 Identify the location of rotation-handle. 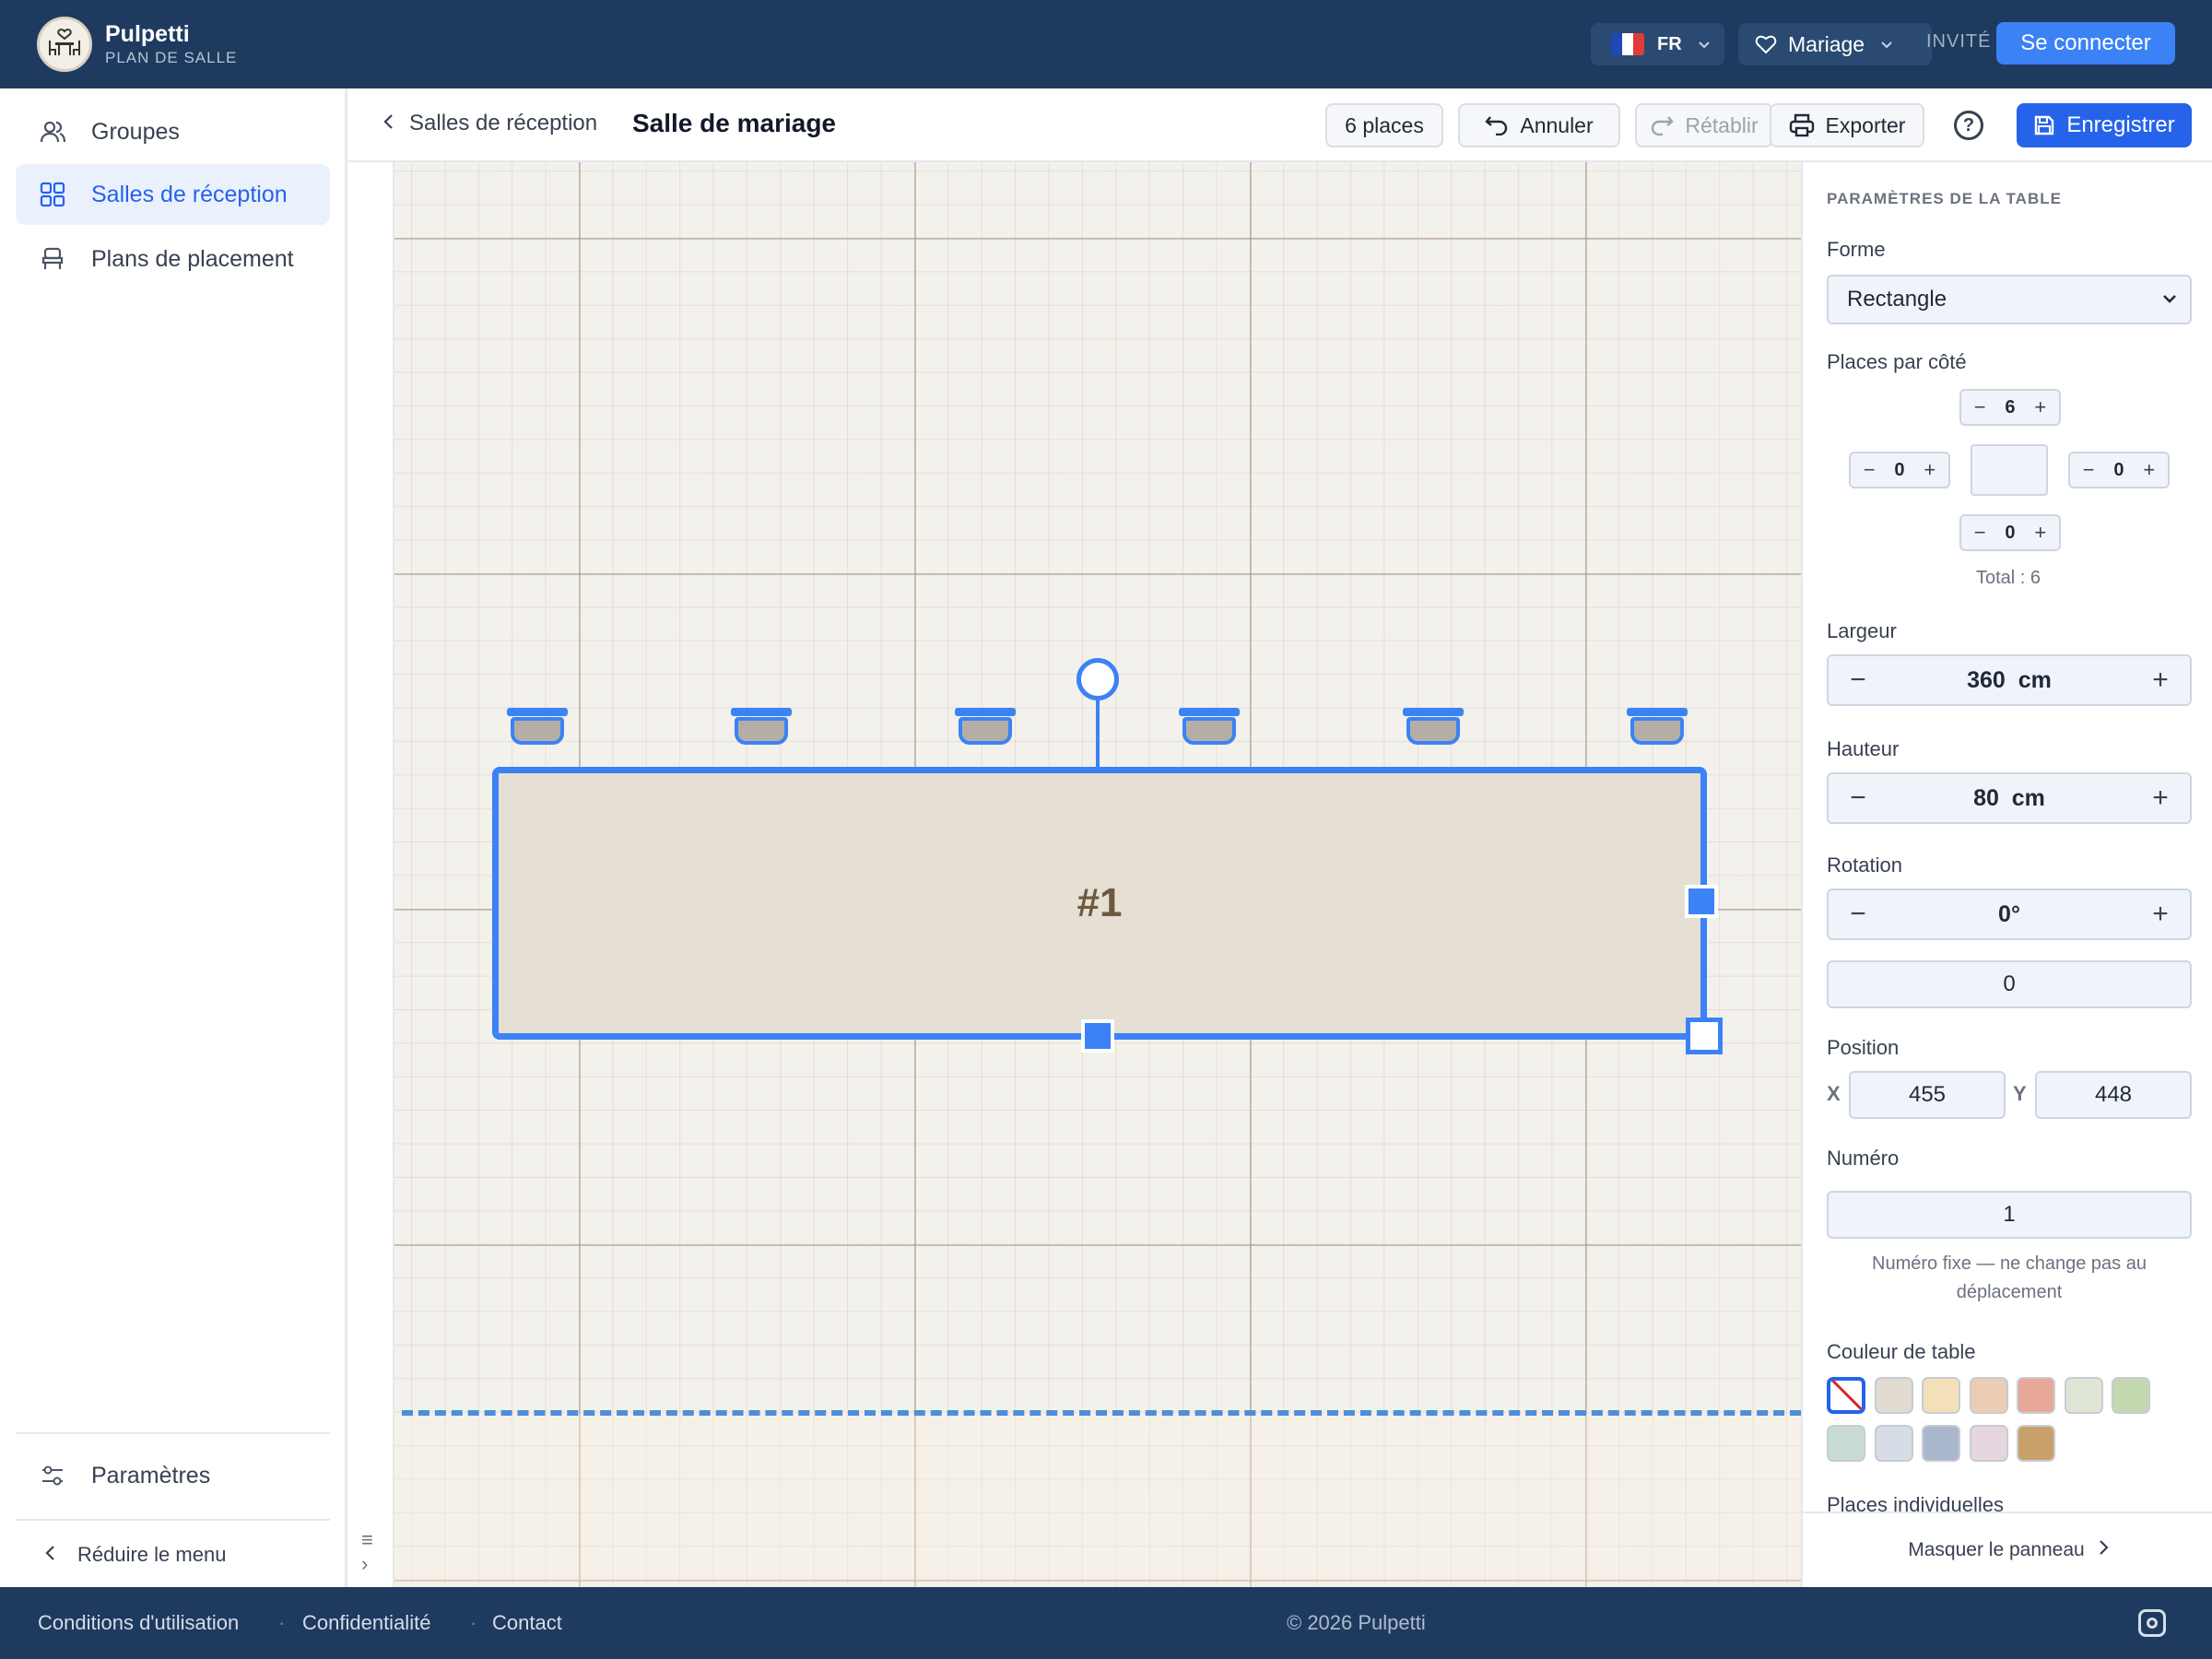
(1098, 679).